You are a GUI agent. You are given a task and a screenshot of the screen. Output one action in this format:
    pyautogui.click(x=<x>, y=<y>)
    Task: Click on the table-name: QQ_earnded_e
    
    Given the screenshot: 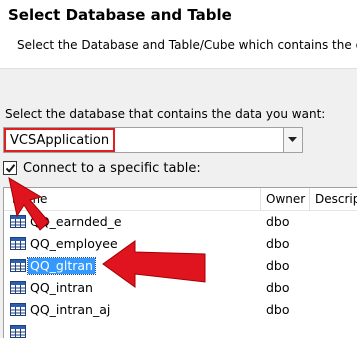 What is the action you would take?
    pyautogui.click(x=76, y=221)
    